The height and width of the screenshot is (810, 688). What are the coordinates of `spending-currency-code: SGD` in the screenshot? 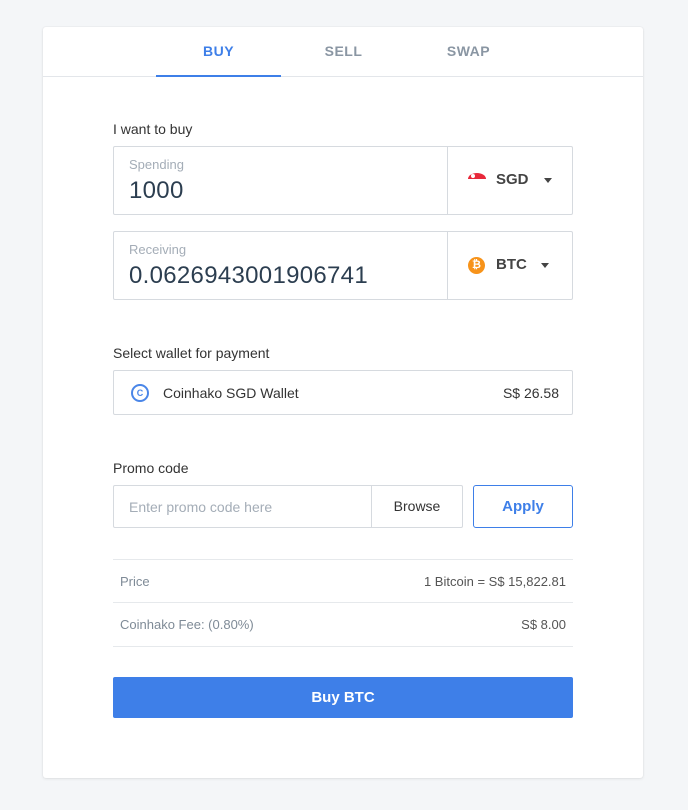 It's located at (512, 179).